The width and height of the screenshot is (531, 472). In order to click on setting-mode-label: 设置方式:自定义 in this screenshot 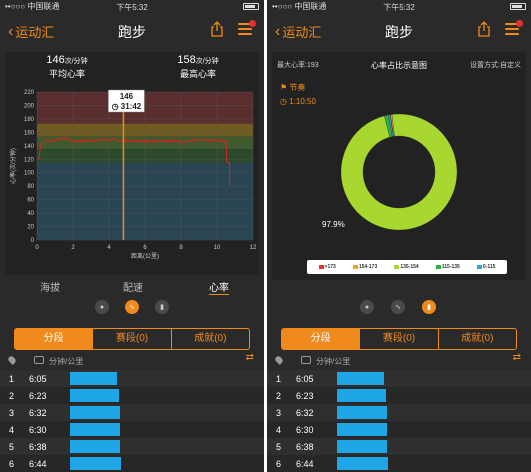, I will do `click(495, 65)`.